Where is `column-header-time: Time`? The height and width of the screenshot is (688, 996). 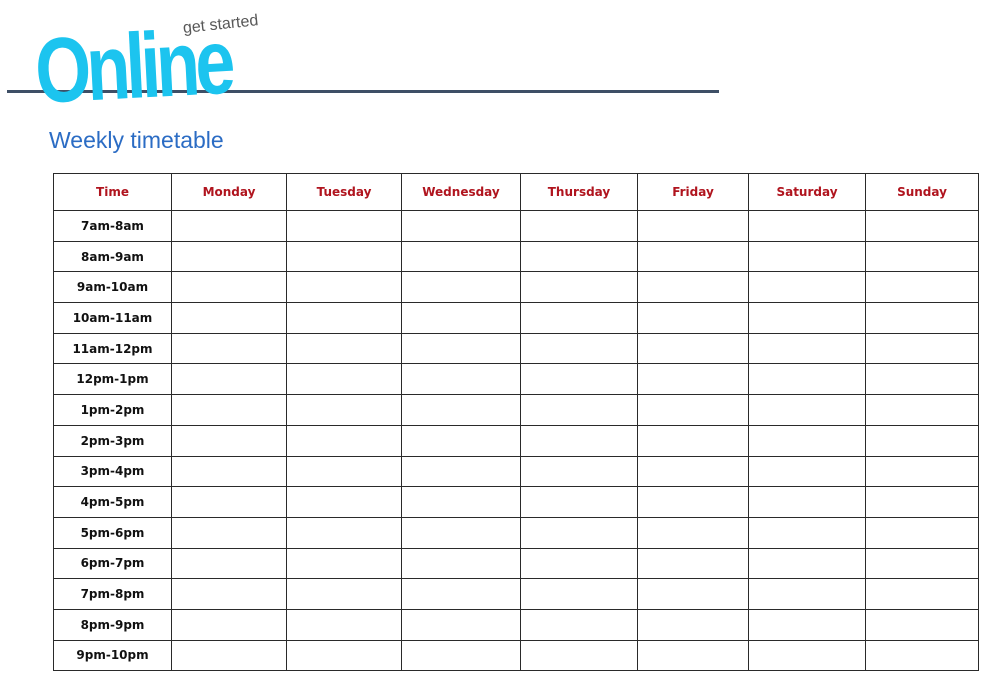
column-header-time: Time is located at coordinates (112, 192).